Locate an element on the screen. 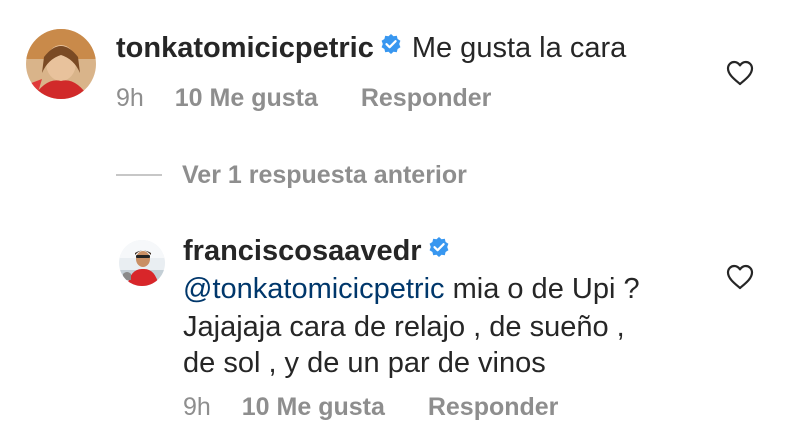  comment-username: franciscosaavedr is located at coordinates (302, 251).